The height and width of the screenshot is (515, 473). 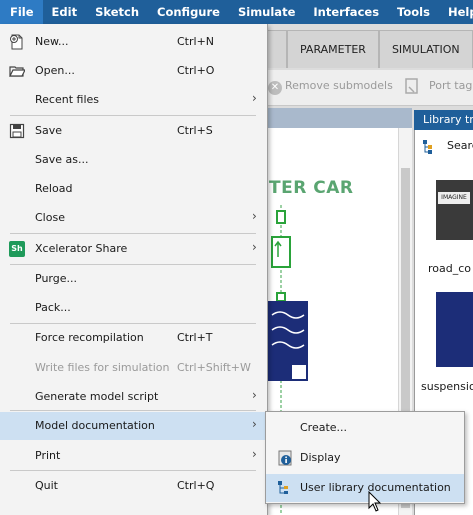 I want to click on menu-item-shortcut: Ctrl+O, so click(x=196, y=70).